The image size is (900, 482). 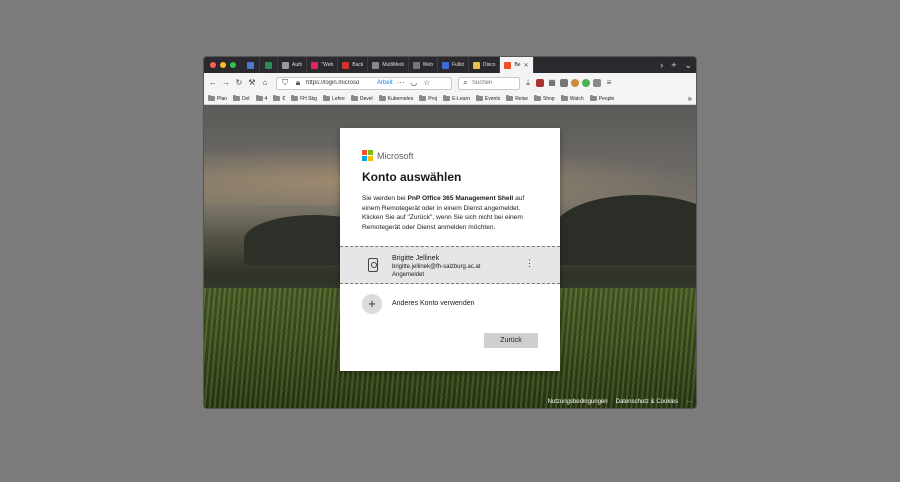 What do you see at coordinates (647, 402) in the screenshot?
I see `privacy-link: Datenschutz & Cookies` at bounding box center [647, 402].